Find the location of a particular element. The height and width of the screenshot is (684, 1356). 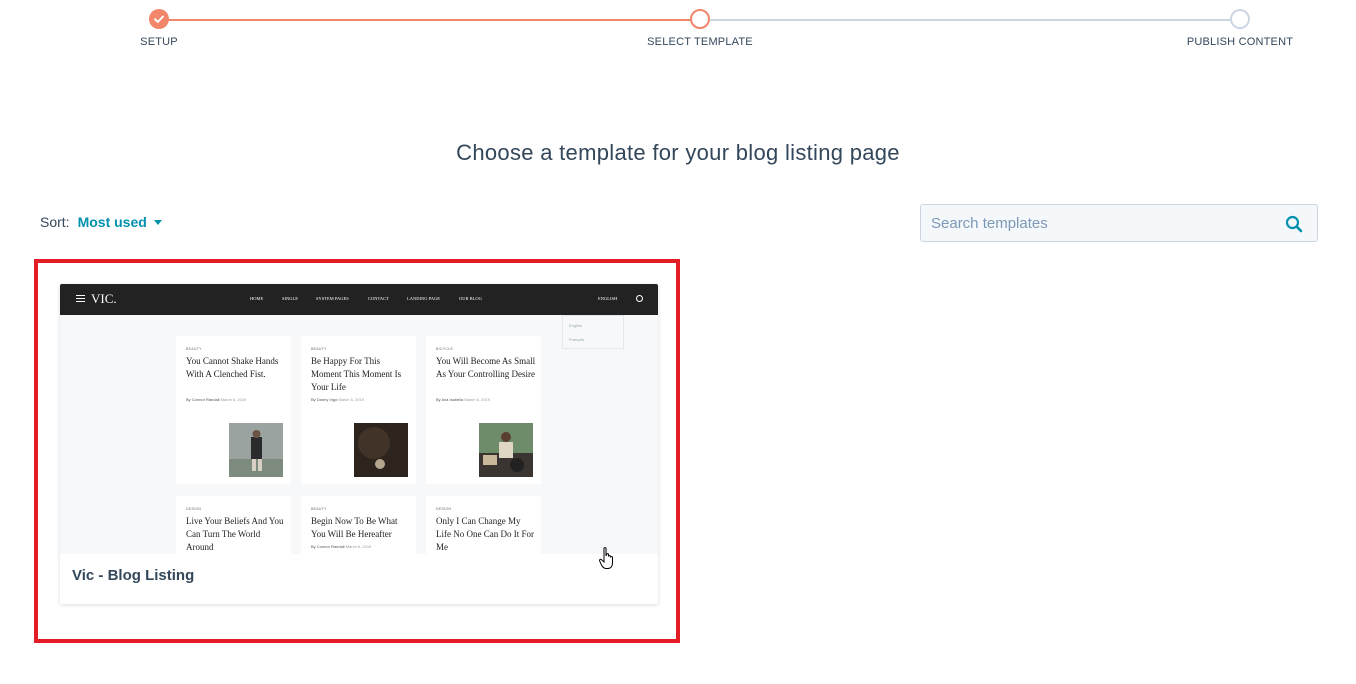

stepper-line-pending is located at coordinates (970, 20).